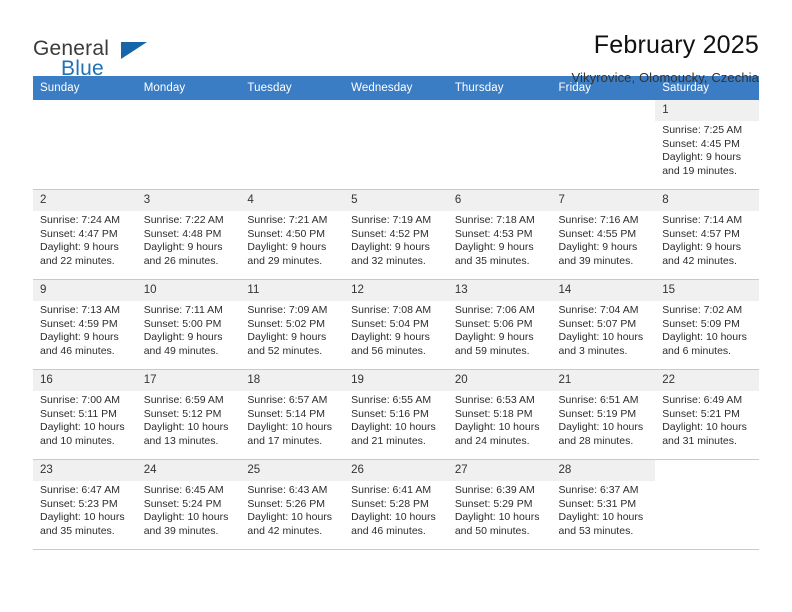 The image size is (792, 612). I want to click on daylight-duration-line2: and 35 minutes., so click(77, 530).